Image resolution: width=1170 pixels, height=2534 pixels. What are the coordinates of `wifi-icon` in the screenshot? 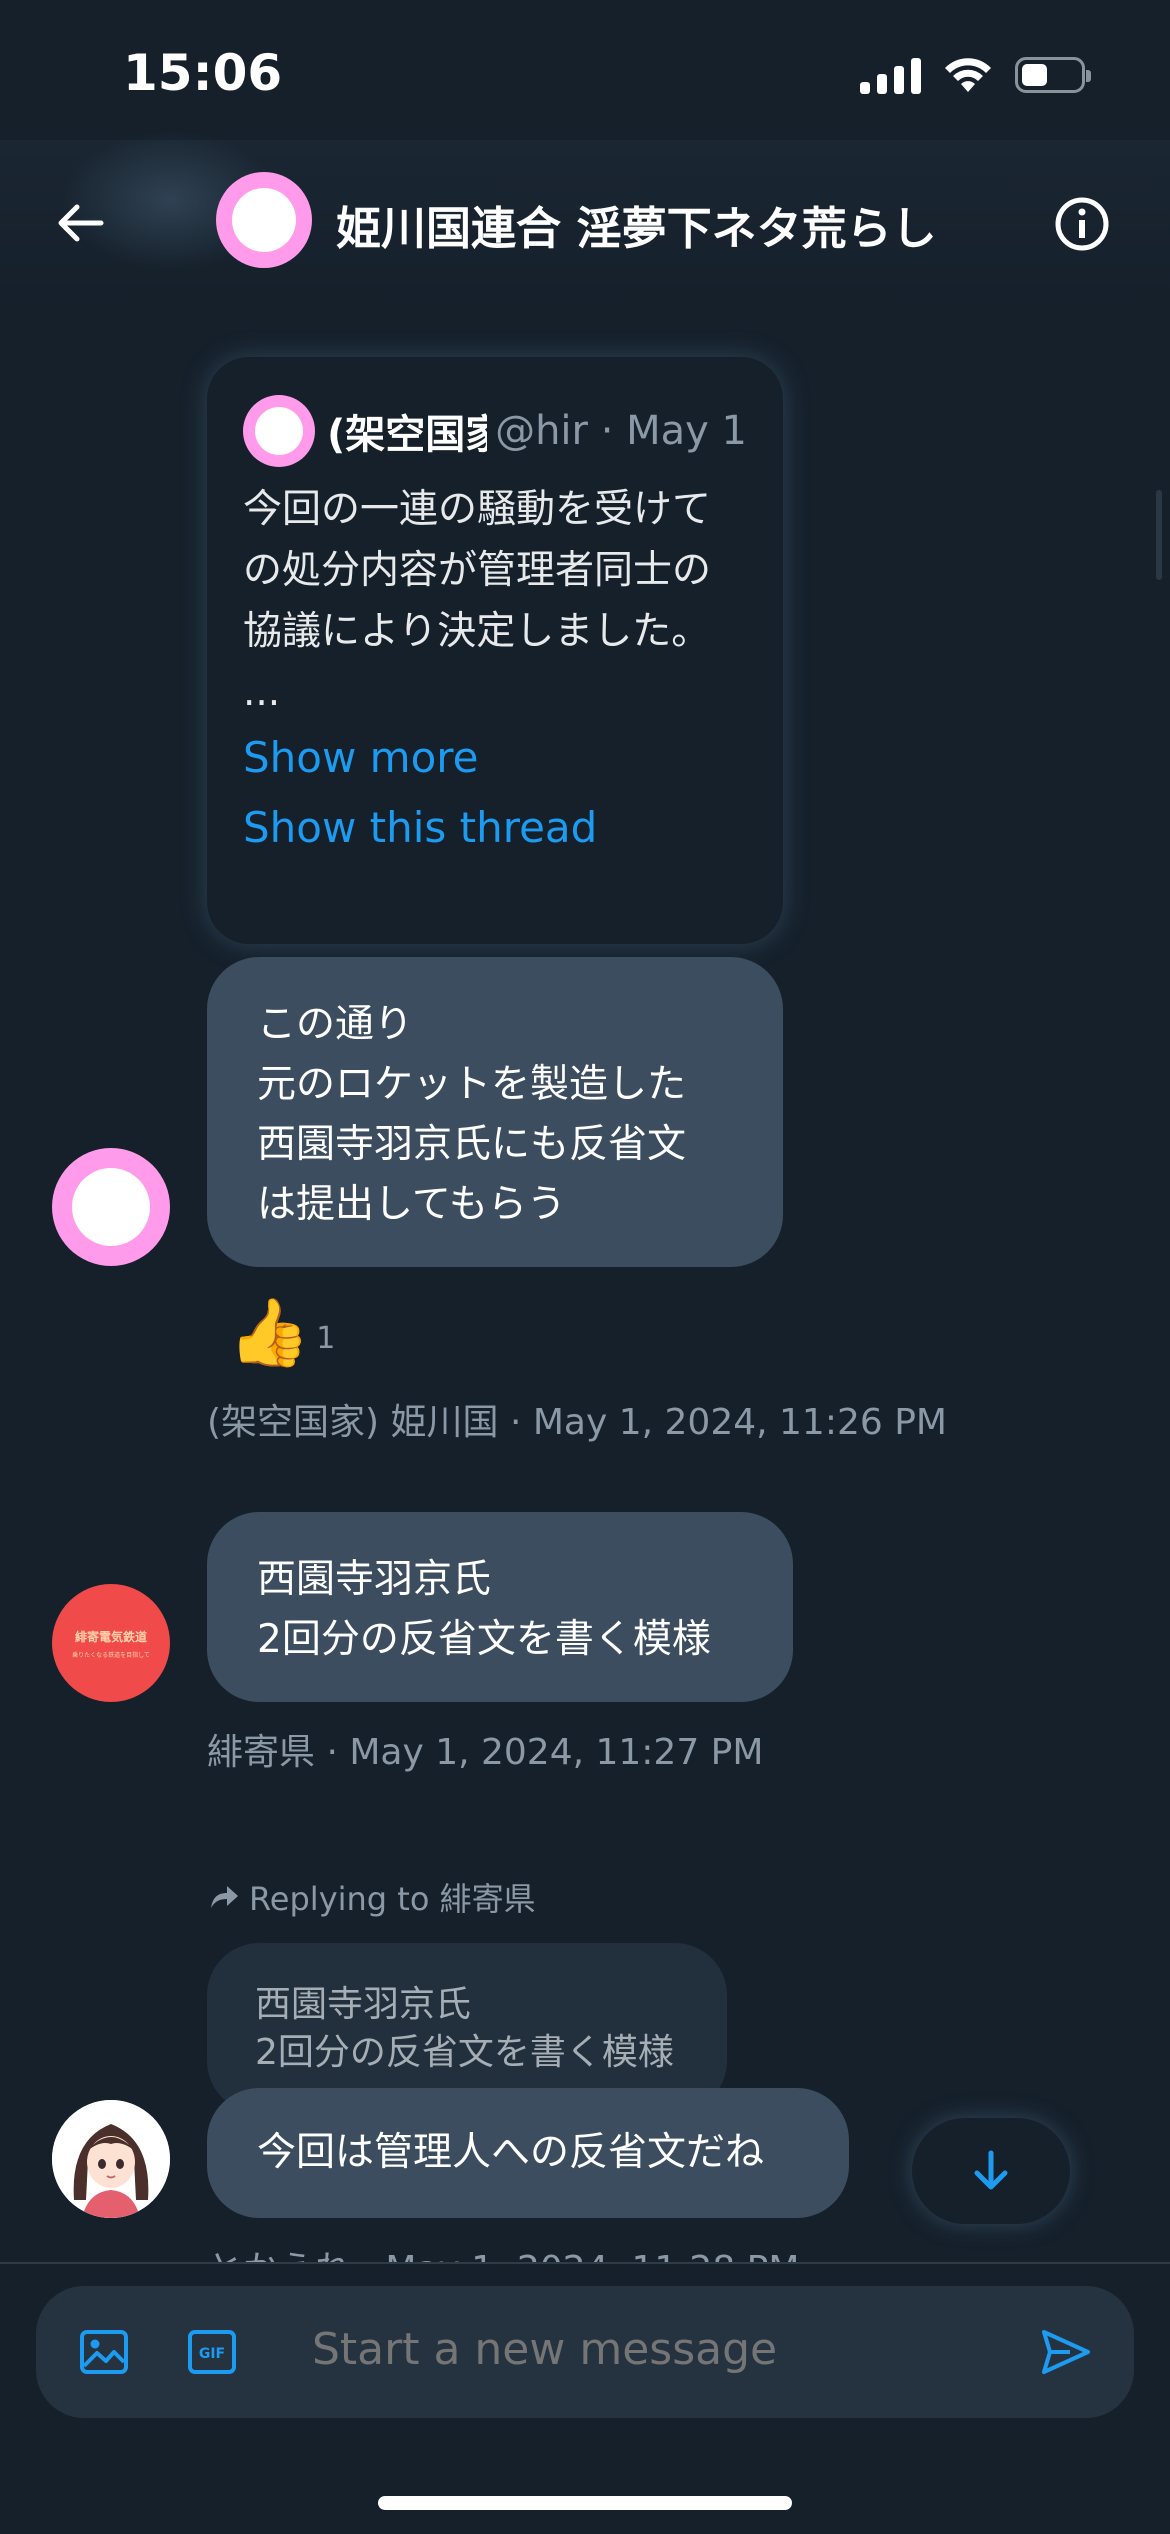 It's located at (968, 75).